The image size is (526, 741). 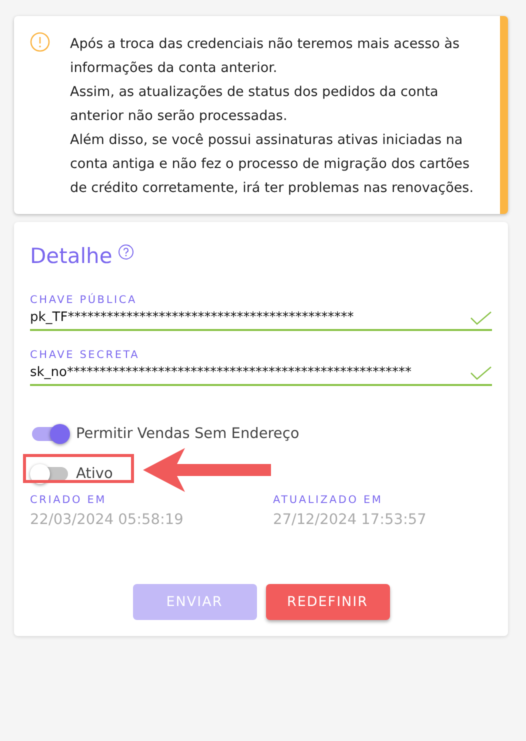 I want to click on toggle-label: Ativo, so click(x=94, y=474).